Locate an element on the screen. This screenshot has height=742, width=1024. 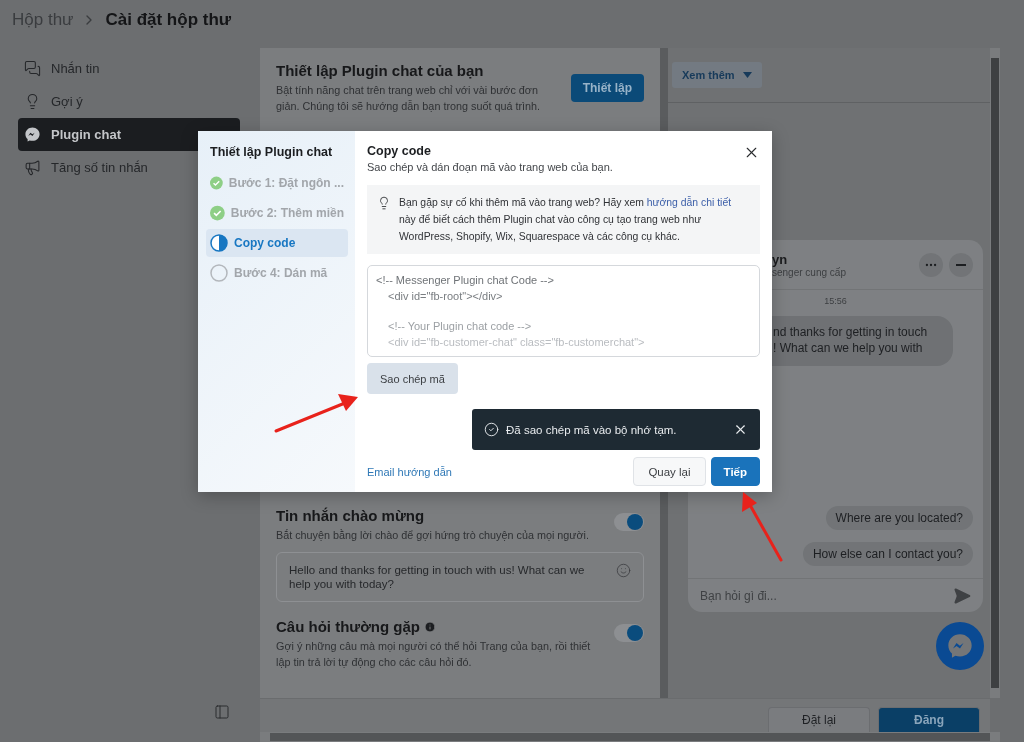
section-title: Thiết lập Plugin chat của bạn is located at coordinates (380, 70).